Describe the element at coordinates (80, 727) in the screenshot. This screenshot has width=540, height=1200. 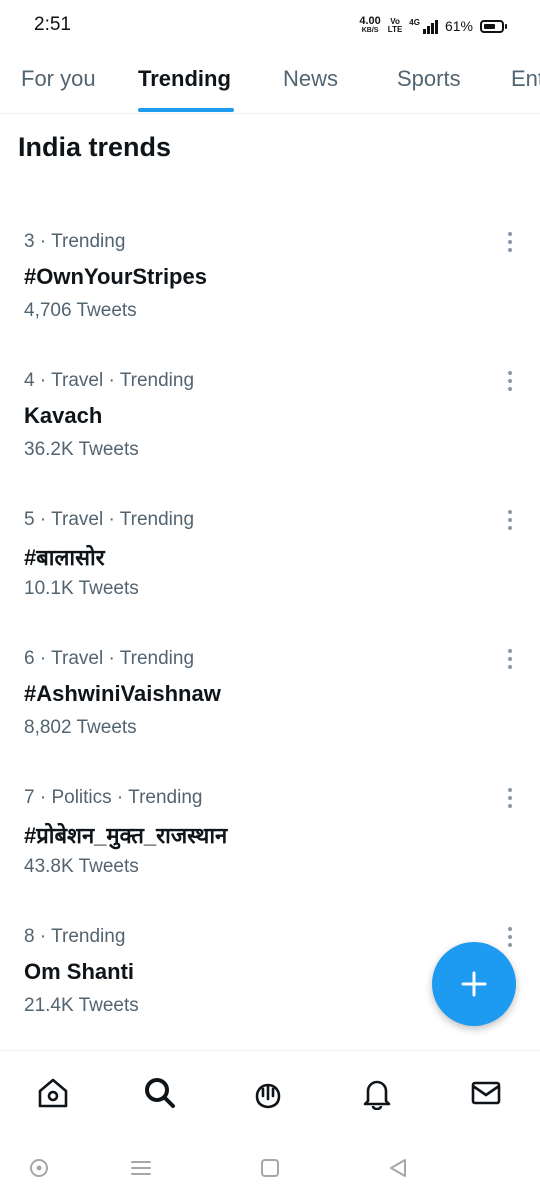
I see `trend-count: 8,802 Tweets` at that location.